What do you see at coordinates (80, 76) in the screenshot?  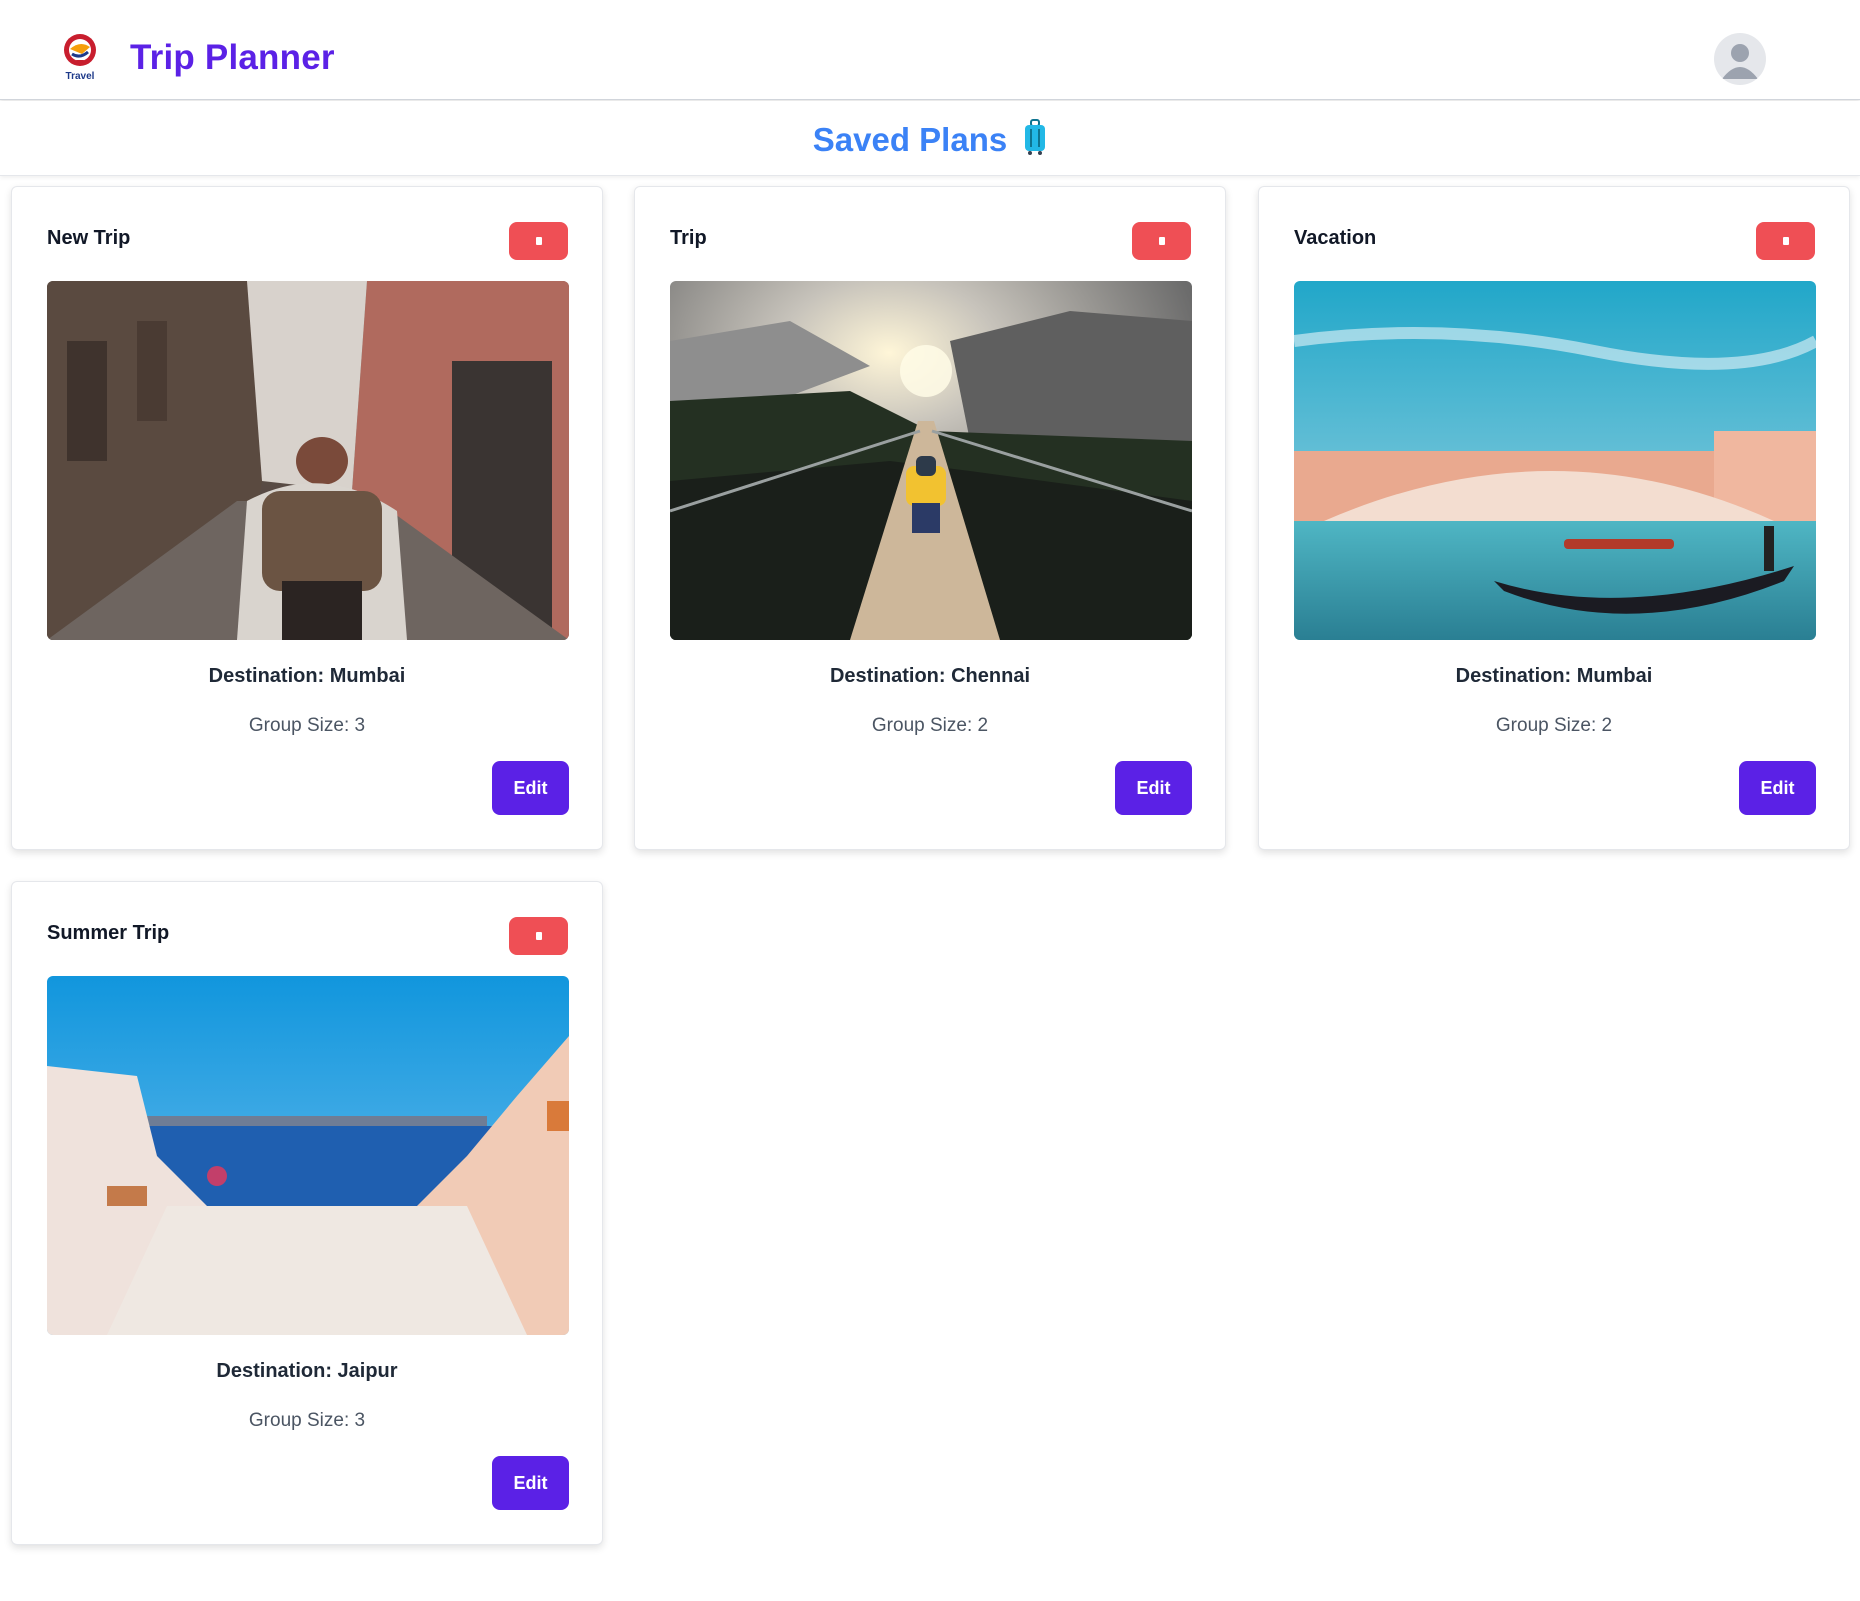 I see `logo-text: Travel` at bounding box center [80, 76].